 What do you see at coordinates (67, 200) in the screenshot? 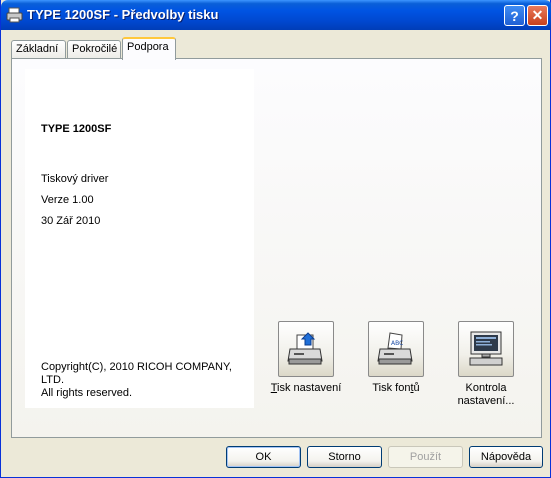
I see `driver-version: Verze 1.00` at bounding box center [67, 200].